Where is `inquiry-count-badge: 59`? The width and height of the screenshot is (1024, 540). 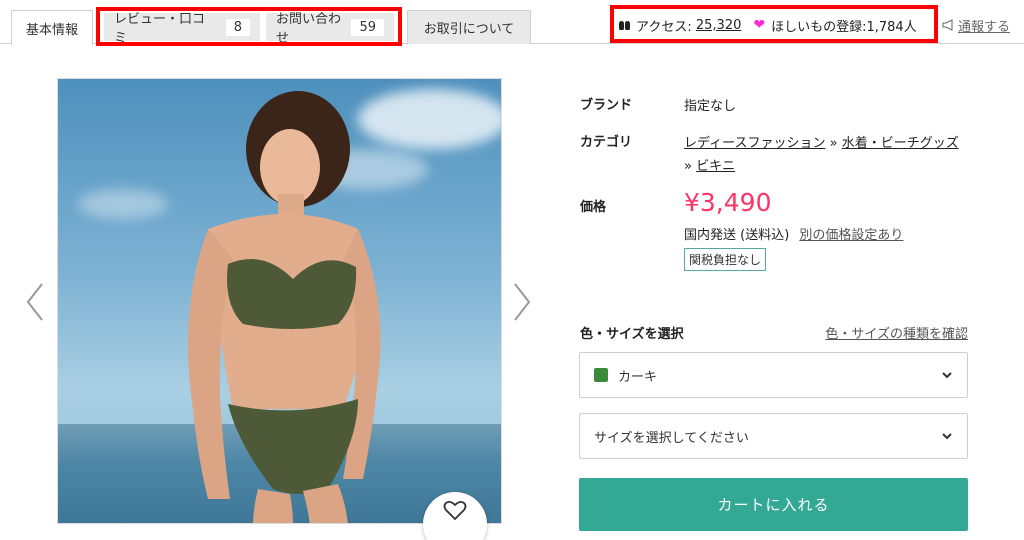
inquiry-count-badge: 59 is located at coordinates (367, 27).